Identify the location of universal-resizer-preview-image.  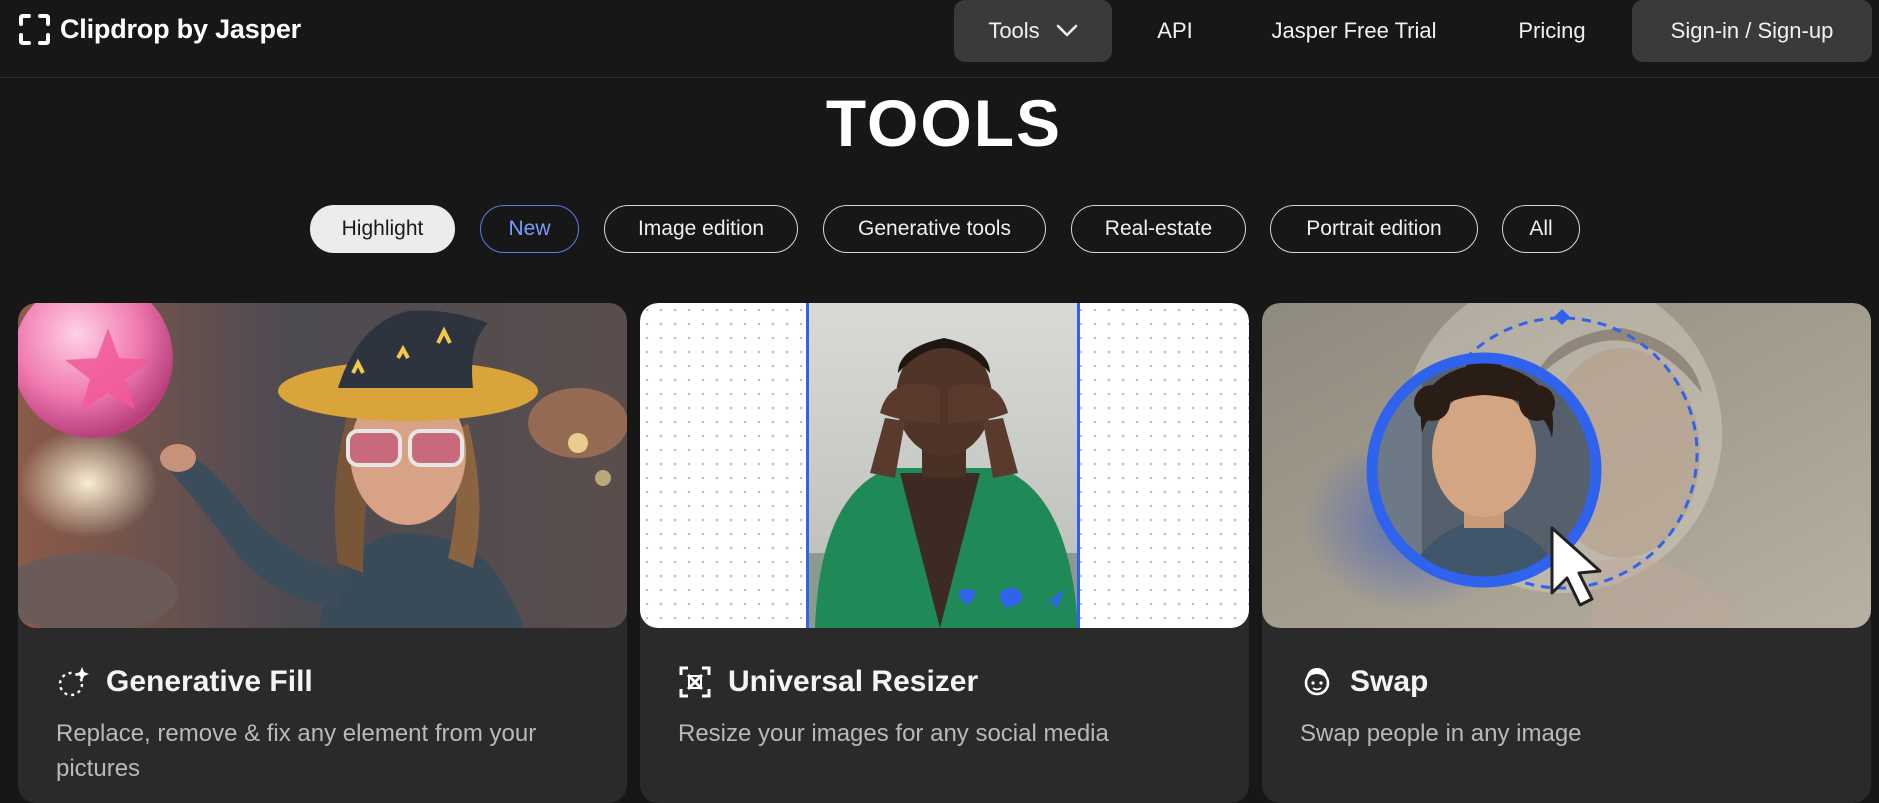
(944, 465).